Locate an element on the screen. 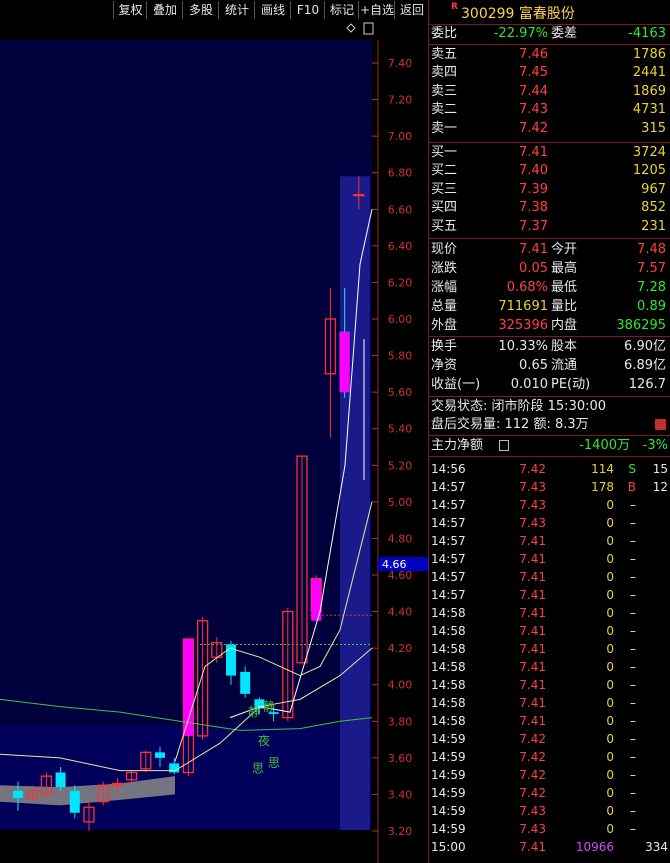 The image size is (670, 863). fund-value: 6.89亿 is located at coordinates (645, 365).